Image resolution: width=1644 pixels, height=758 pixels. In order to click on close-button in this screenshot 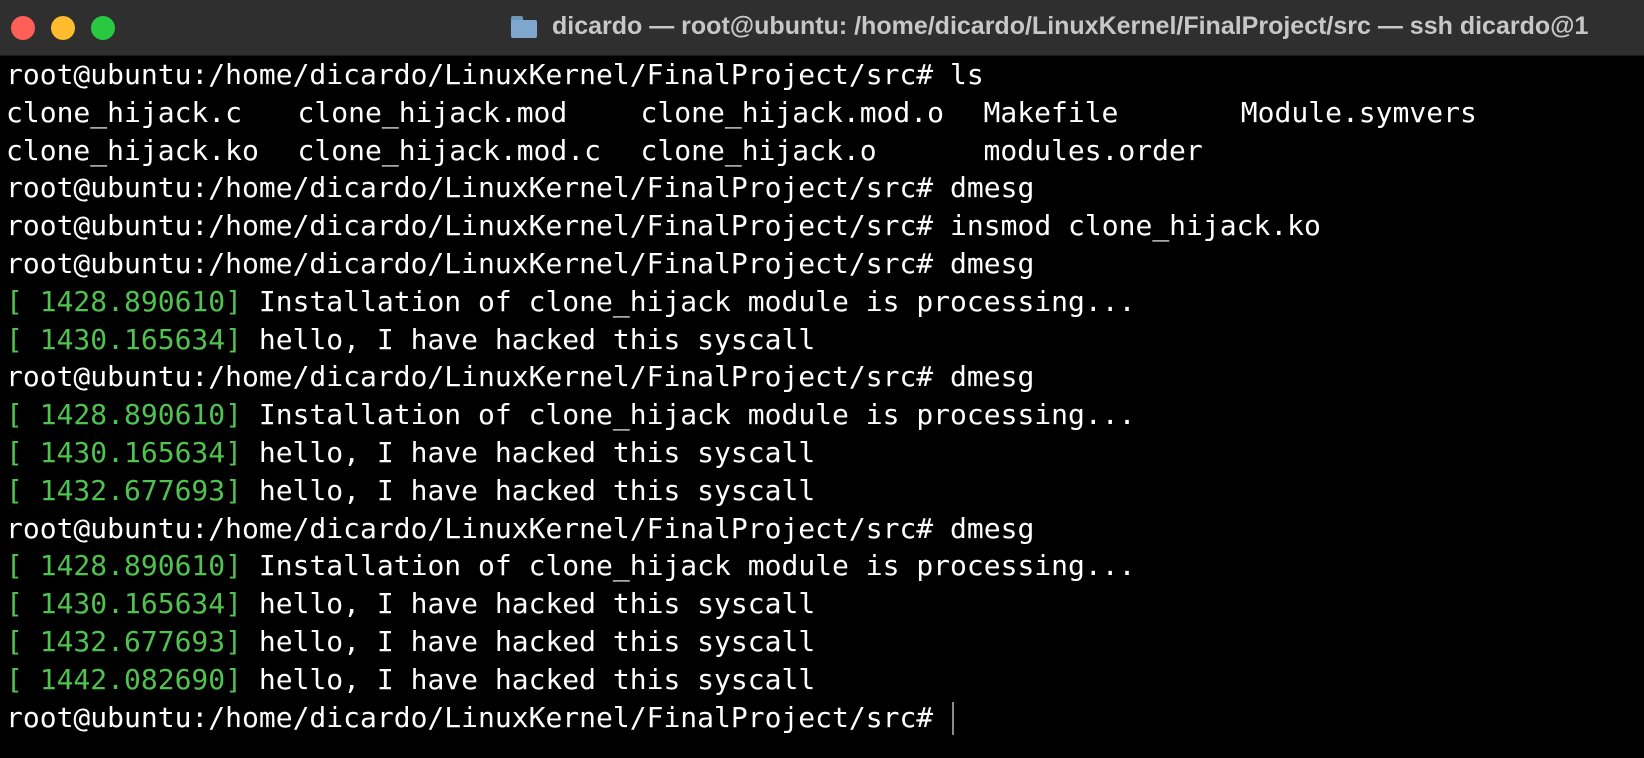, I will do `click(23, 28)`.